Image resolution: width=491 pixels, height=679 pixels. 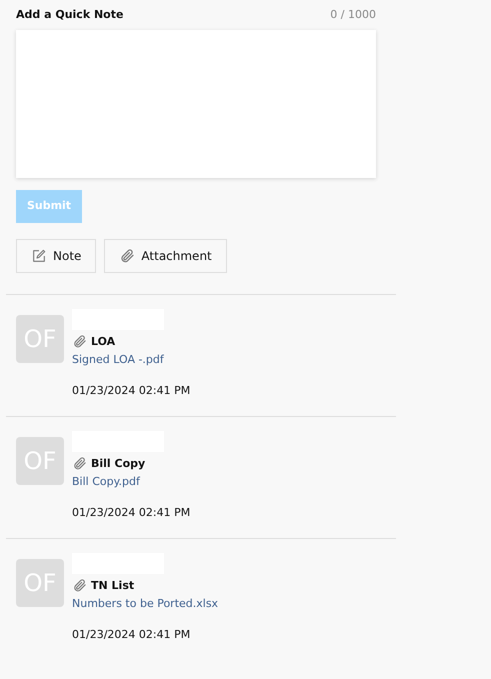 I want to click on edit-icon, so click(x=39, y=256).